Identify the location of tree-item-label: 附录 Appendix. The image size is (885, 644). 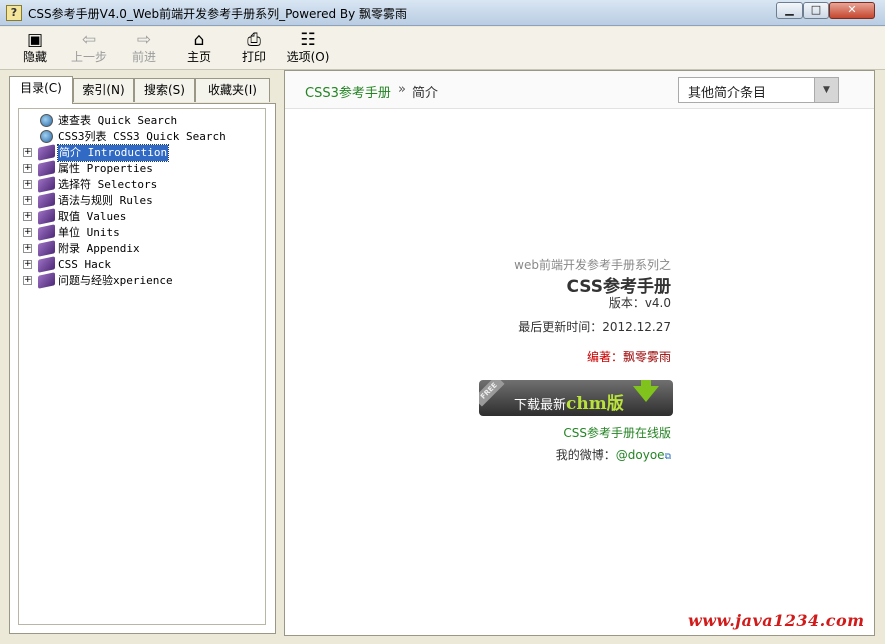
(99, 248).